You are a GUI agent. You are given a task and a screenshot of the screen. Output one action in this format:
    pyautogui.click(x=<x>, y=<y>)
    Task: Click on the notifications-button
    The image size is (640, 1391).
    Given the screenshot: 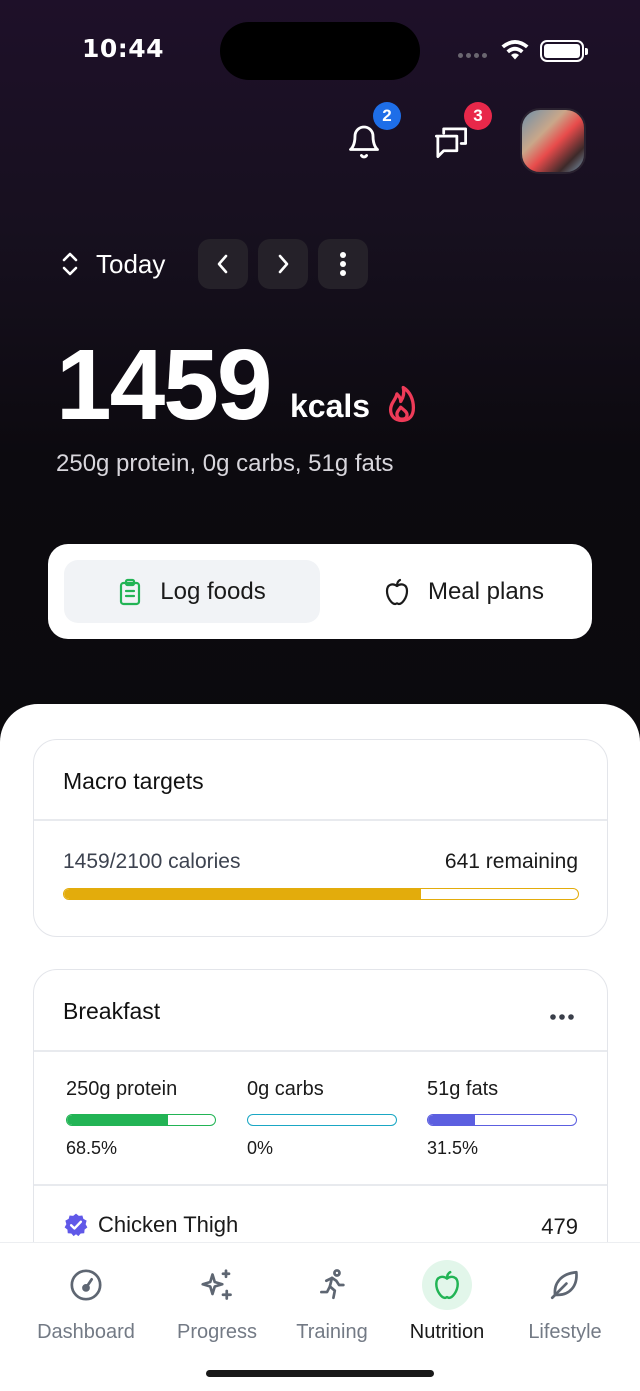 What is the action you would take?
    pyautogui.click(x=364, y=144)
    